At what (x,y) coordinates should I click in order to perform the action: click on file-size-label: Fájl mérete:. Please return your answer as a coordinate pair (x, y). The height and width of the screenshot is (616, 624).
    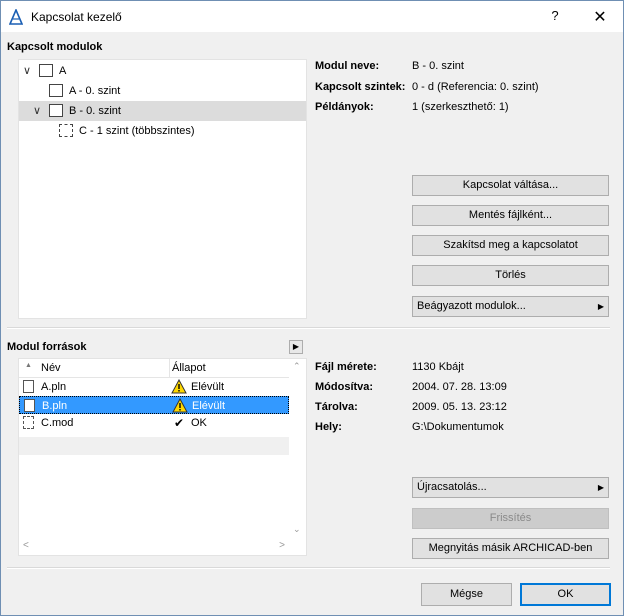
    Looking at the image, I should click on (346, 367).